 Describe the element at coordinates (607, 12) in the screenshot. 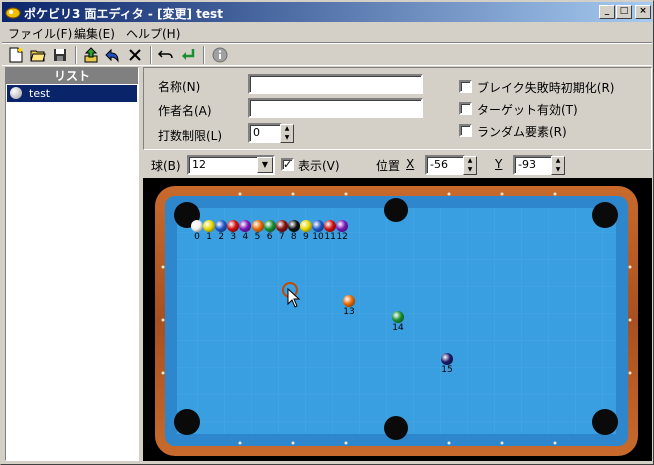

I see `minimize-button: _` at that location.